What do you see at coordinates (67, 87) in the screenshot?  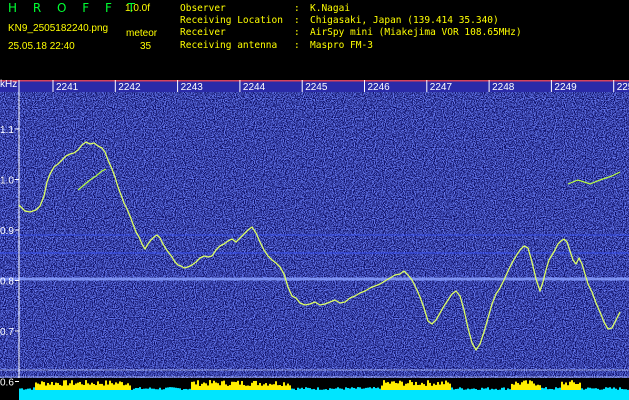 I see `time-label: 2241` at bounding box center [67, 87].